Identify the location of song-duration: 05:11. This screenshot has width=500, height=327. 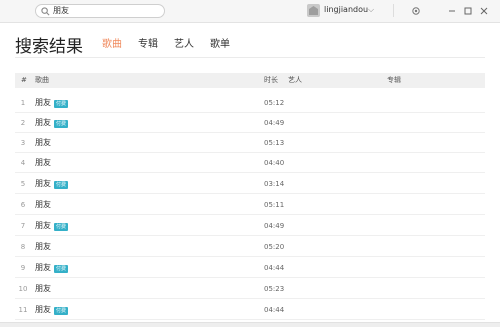
(274, 205).